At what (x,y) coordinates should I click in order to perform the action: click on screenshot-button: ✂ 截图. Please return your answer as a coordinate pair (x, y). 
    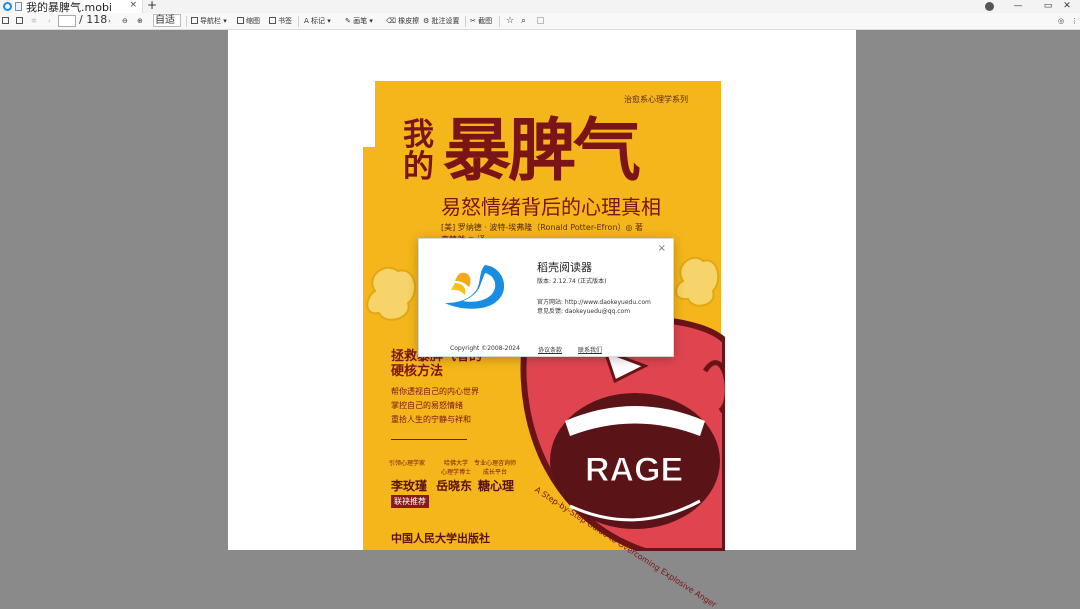
    Looking at the image, I should click on (481, 21).